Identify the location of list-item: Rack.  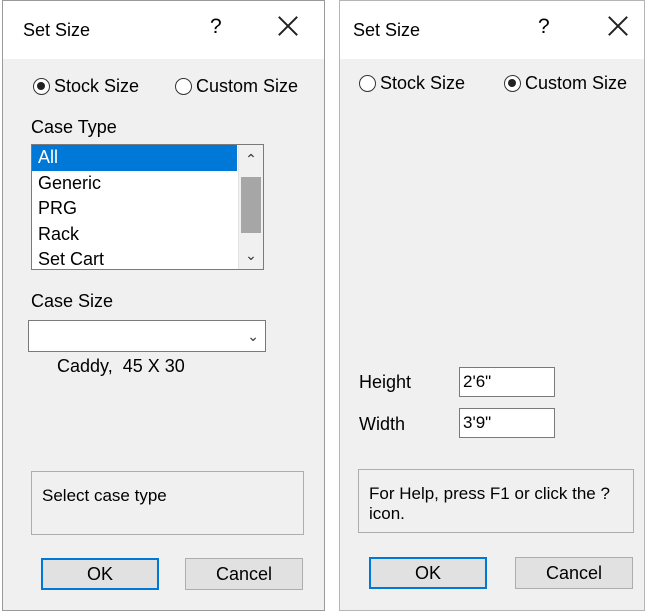
(134, 235).